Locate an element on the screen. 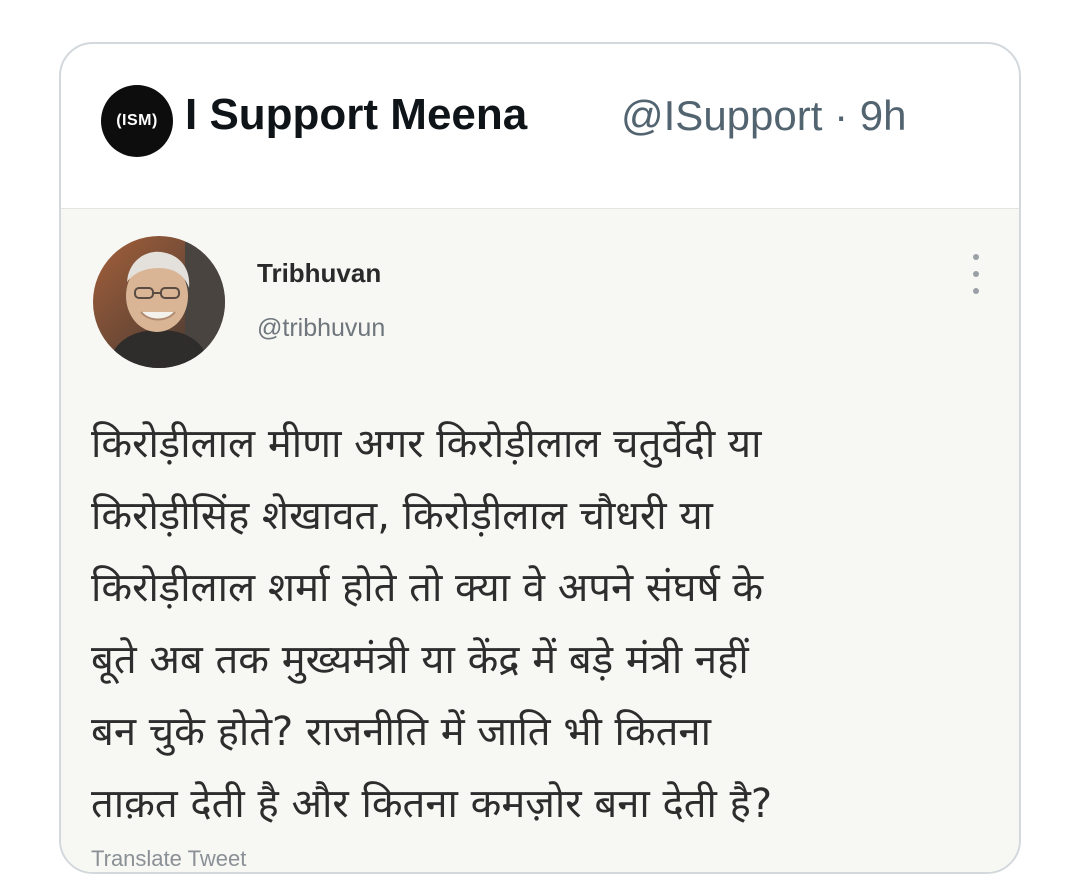 This screenshot has height=884, width=1080. quoted-author-name: Tribhuvan is located at coordinates (319, 273).